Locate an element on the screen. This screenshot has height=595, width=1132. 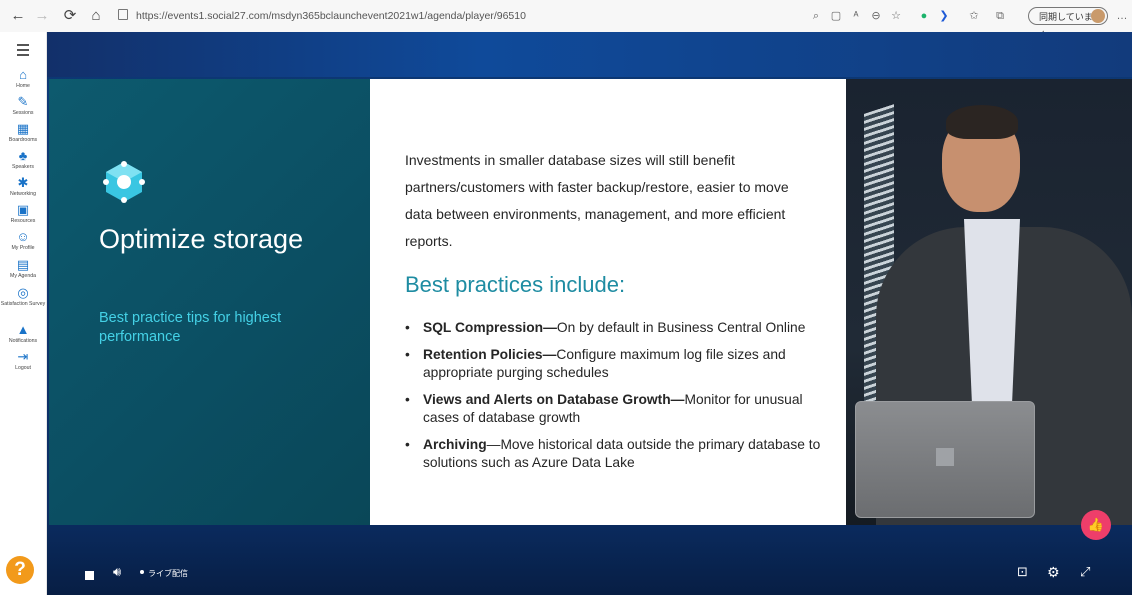
sidebar-item-label: My Profile is located at coordinates (23, 248).